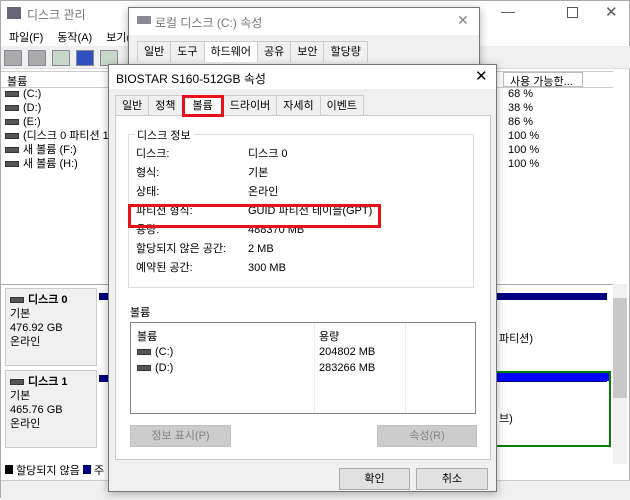  Describe the element at coordinates (36, 410) in the screenshot. I see `disk-size: 465.76 GB` at that location.